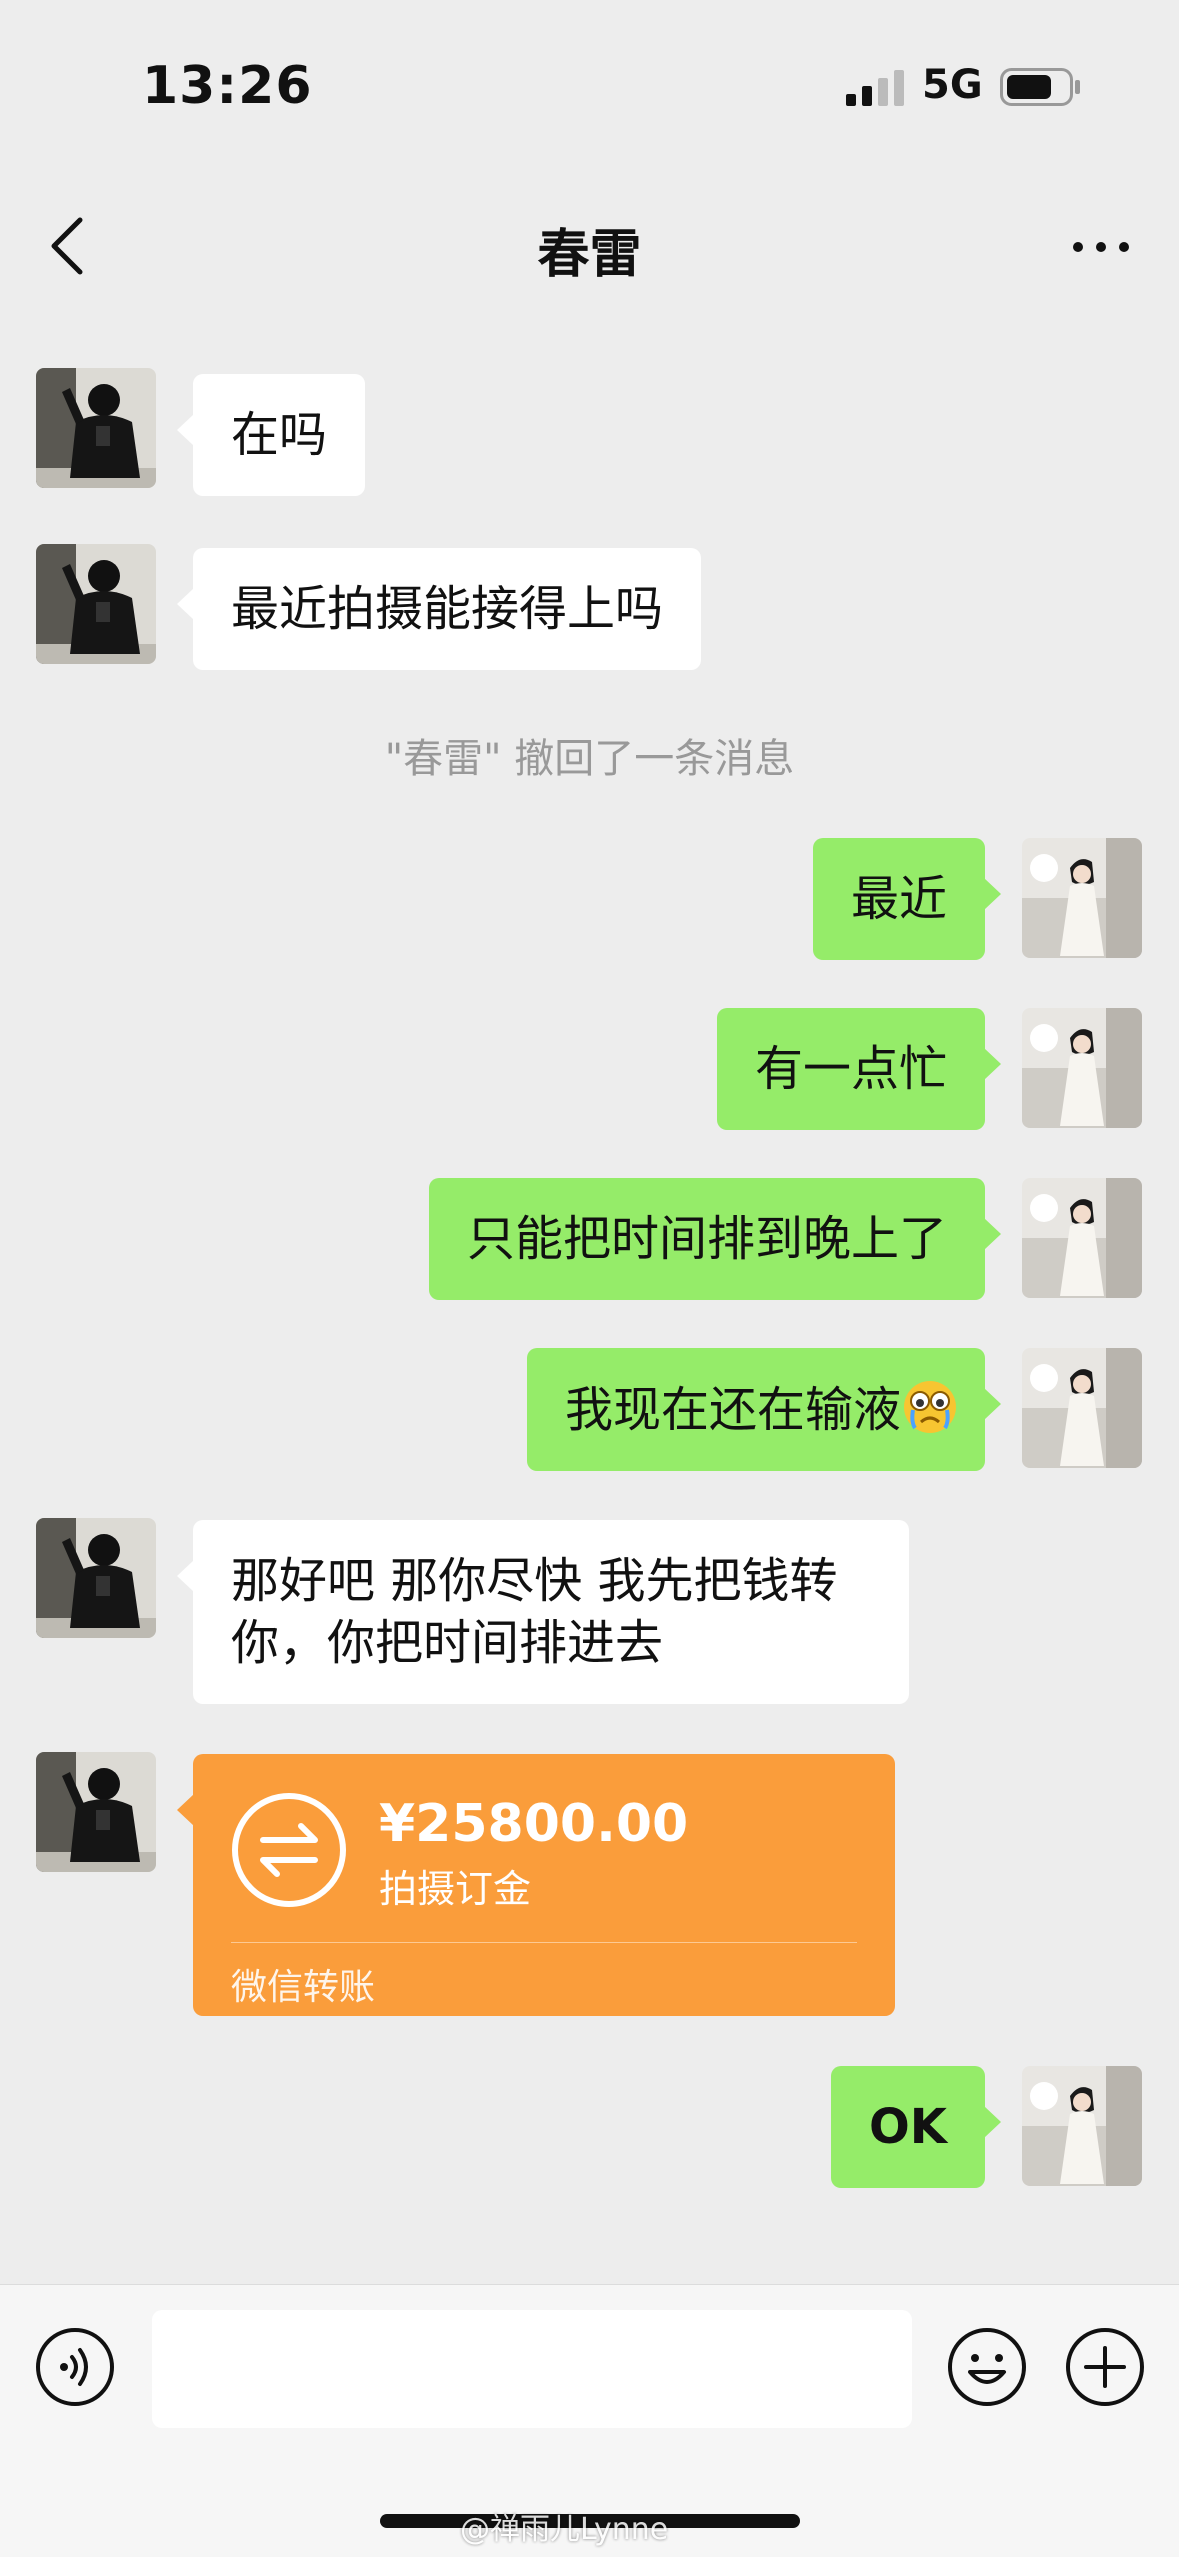 Image resolution: width=1179 pixels, height=2557 pixels. What do you see at coordinates (952, 85) in the screenshot?
I see `network-type: 5G` at bounding box center [952, 85].